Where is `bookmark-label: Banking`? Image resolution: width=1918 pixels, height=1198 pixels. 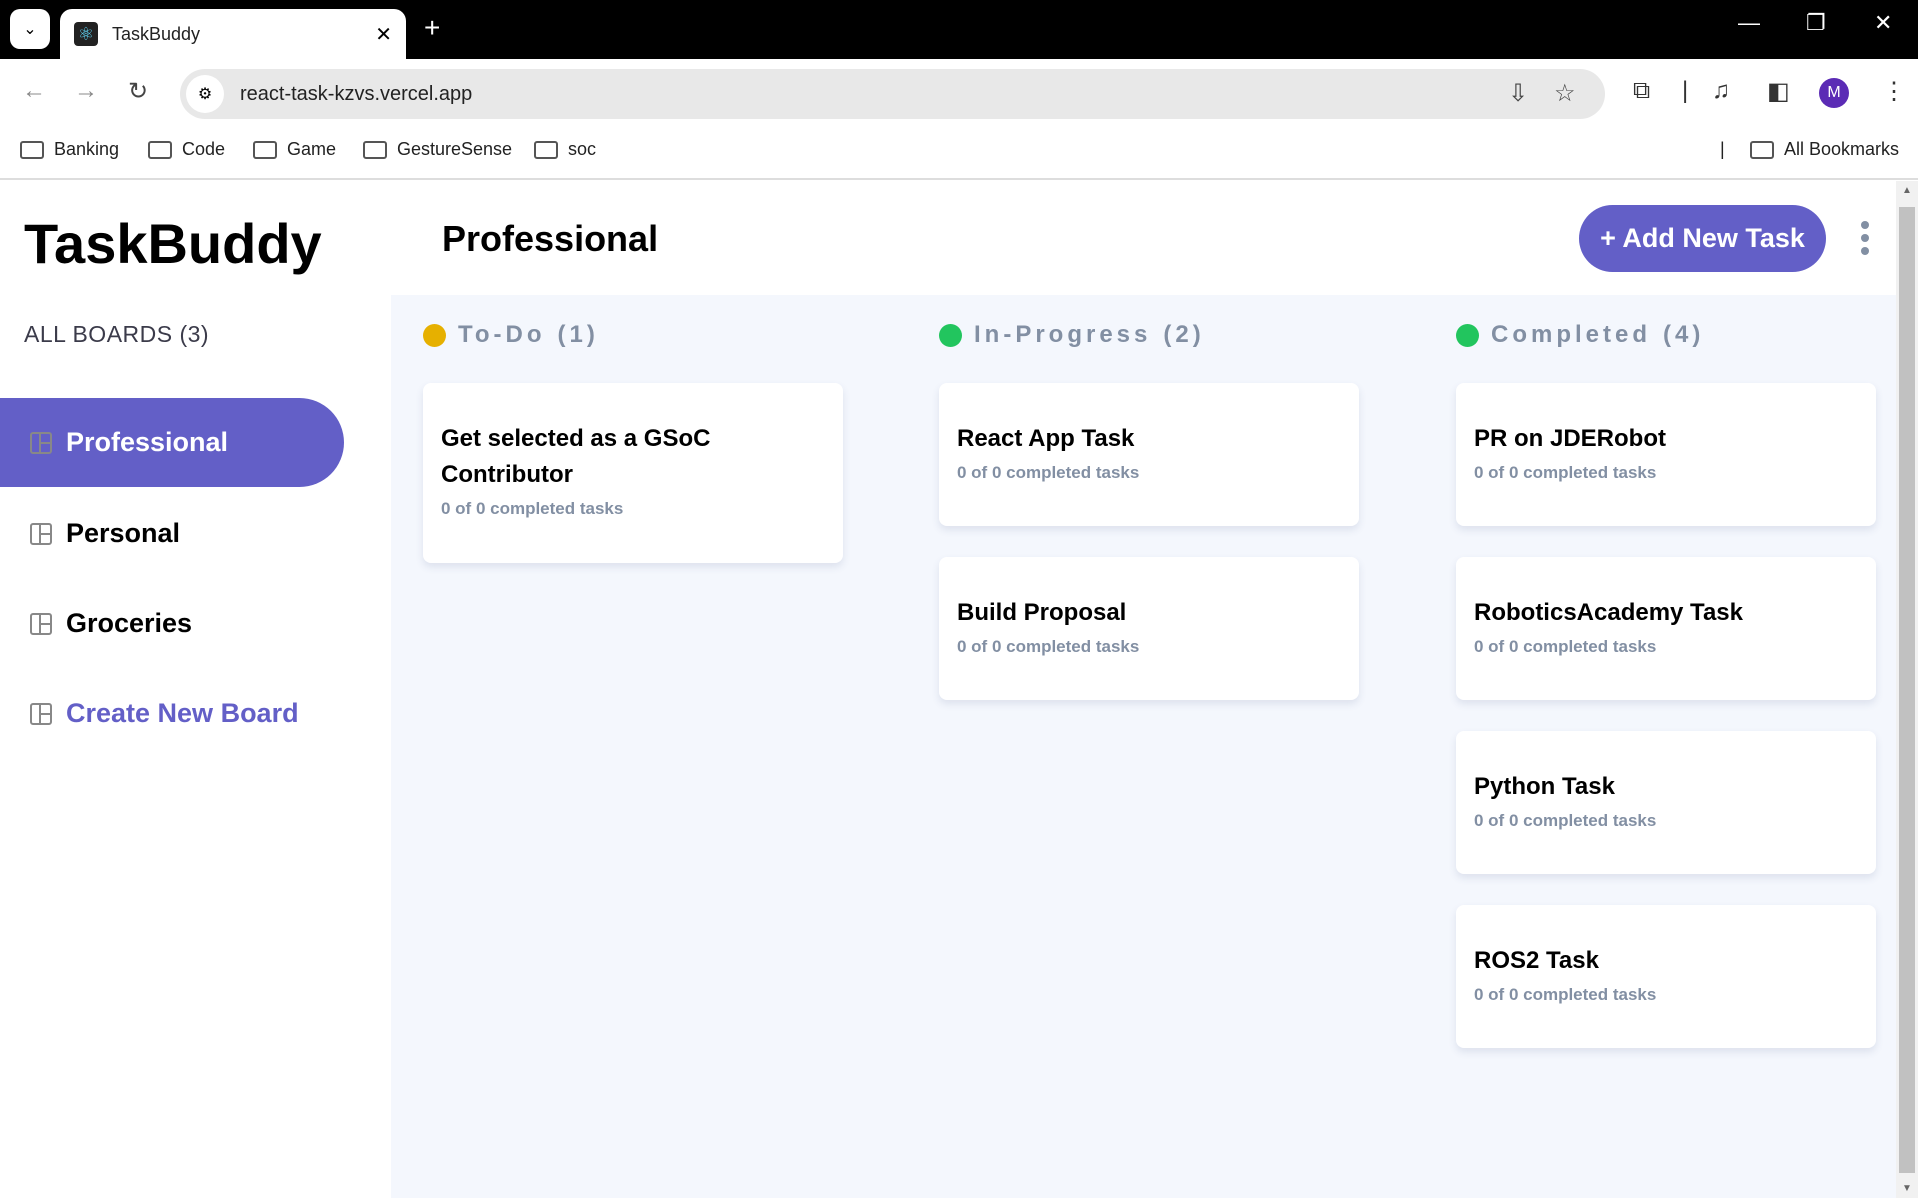
bookmark-label: Banking is located at coordinates (87, 149).